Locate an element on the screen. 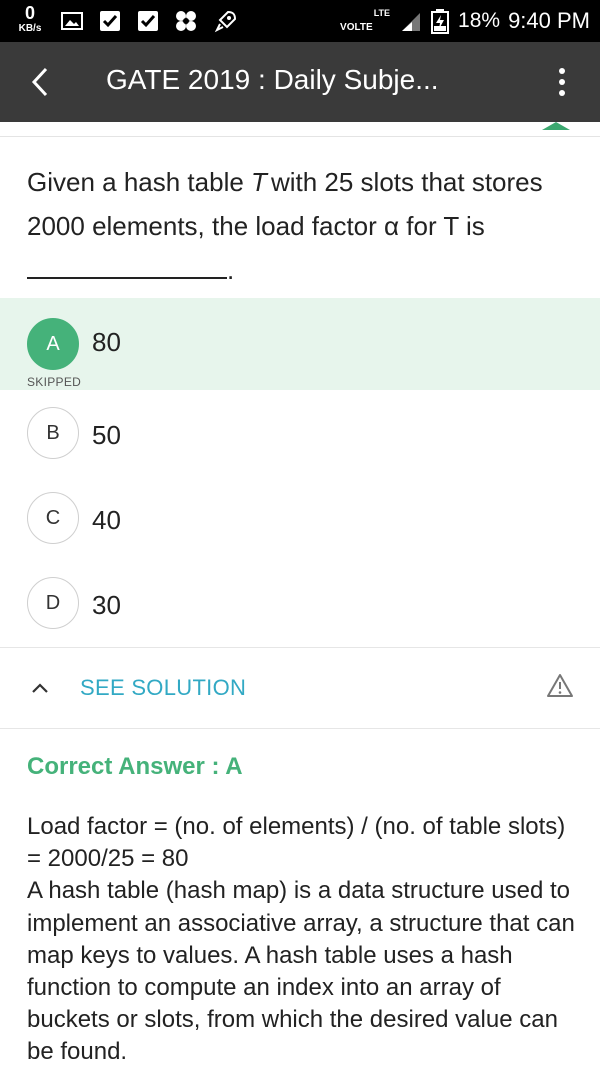 This screenshot has height=1066, width=600. see-solution-toggle: SEE SOLUTION is located at coordinates (300, 688).